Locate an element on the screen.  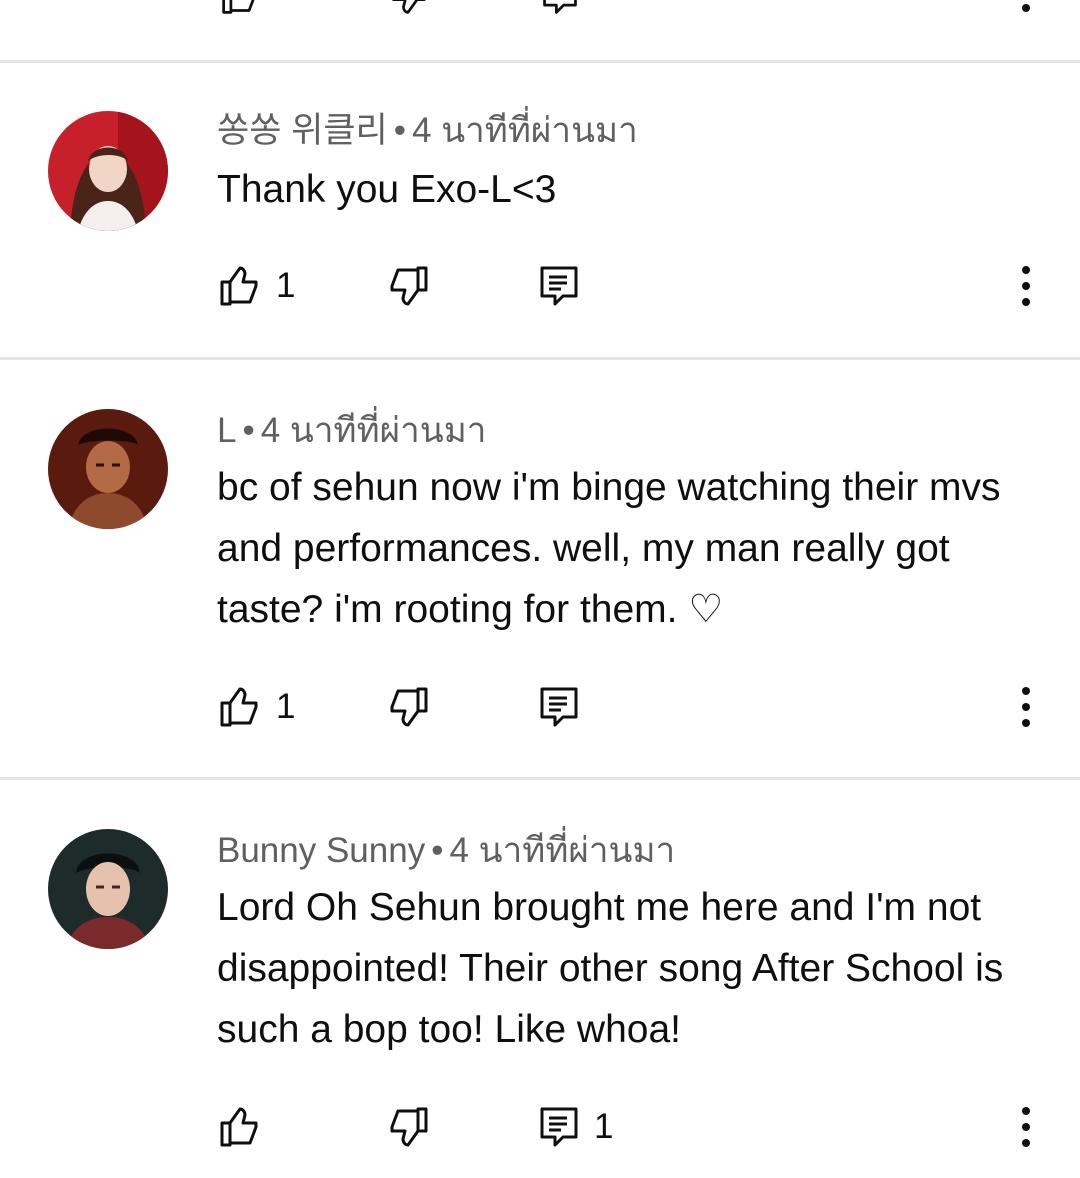
author-name: L is located at coordinates (226, 430).